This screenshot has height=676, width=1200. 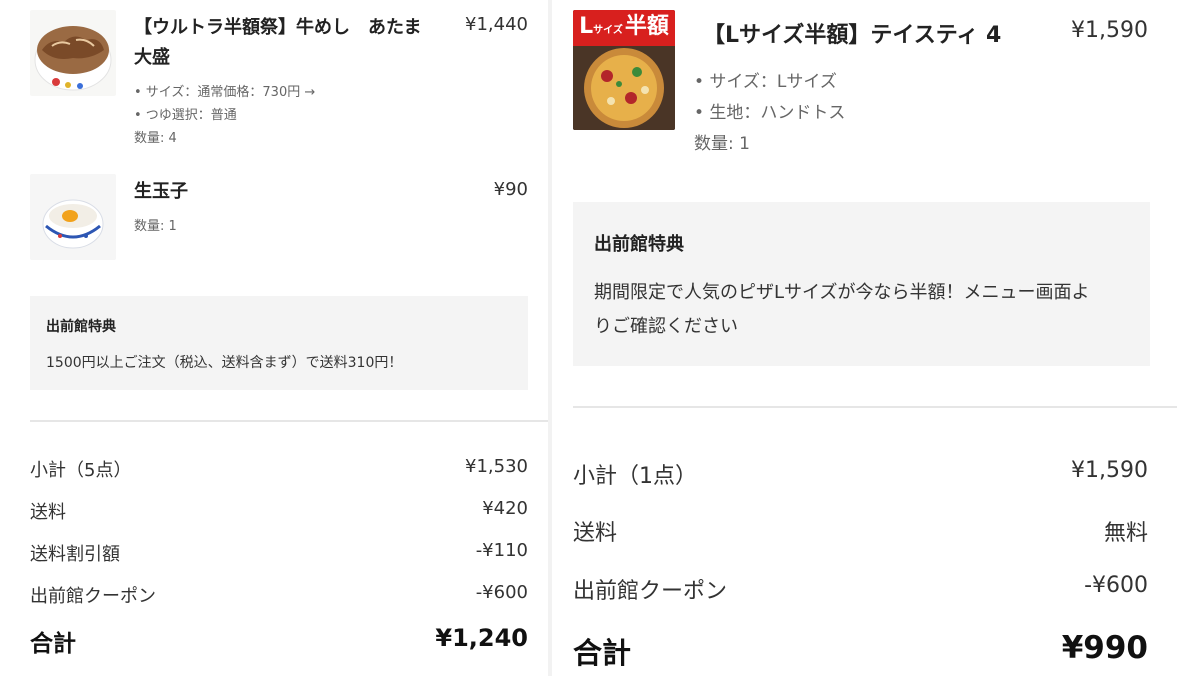 I want to click on item-name-line1: 【ウルトラ半額祭】牛めし あたま, so click(x=278, y=27).